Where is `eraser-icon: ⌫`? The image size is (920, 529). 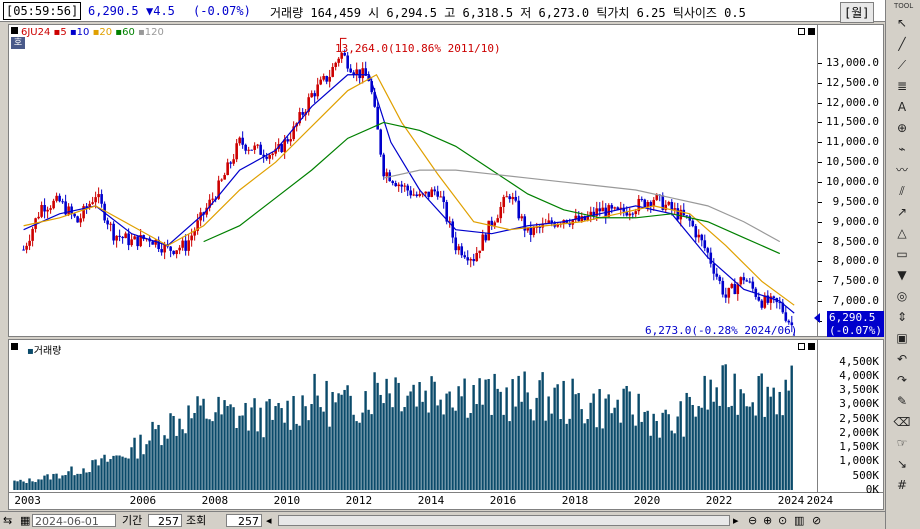 eraser-icon: ⌫ is located at coordinates (902, 422).